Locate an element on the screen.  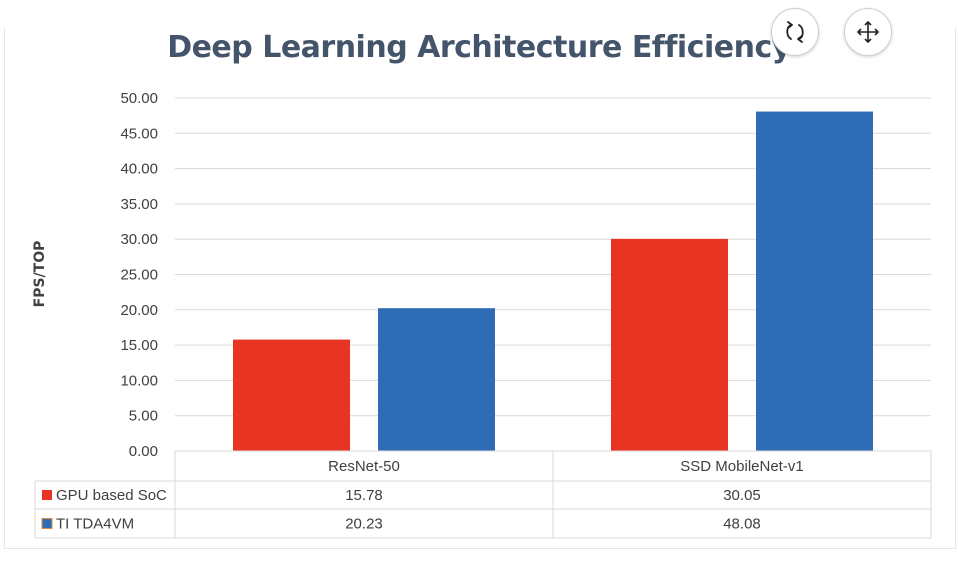
y-tick-label: 20.00 is located at coordinates (139, 310).